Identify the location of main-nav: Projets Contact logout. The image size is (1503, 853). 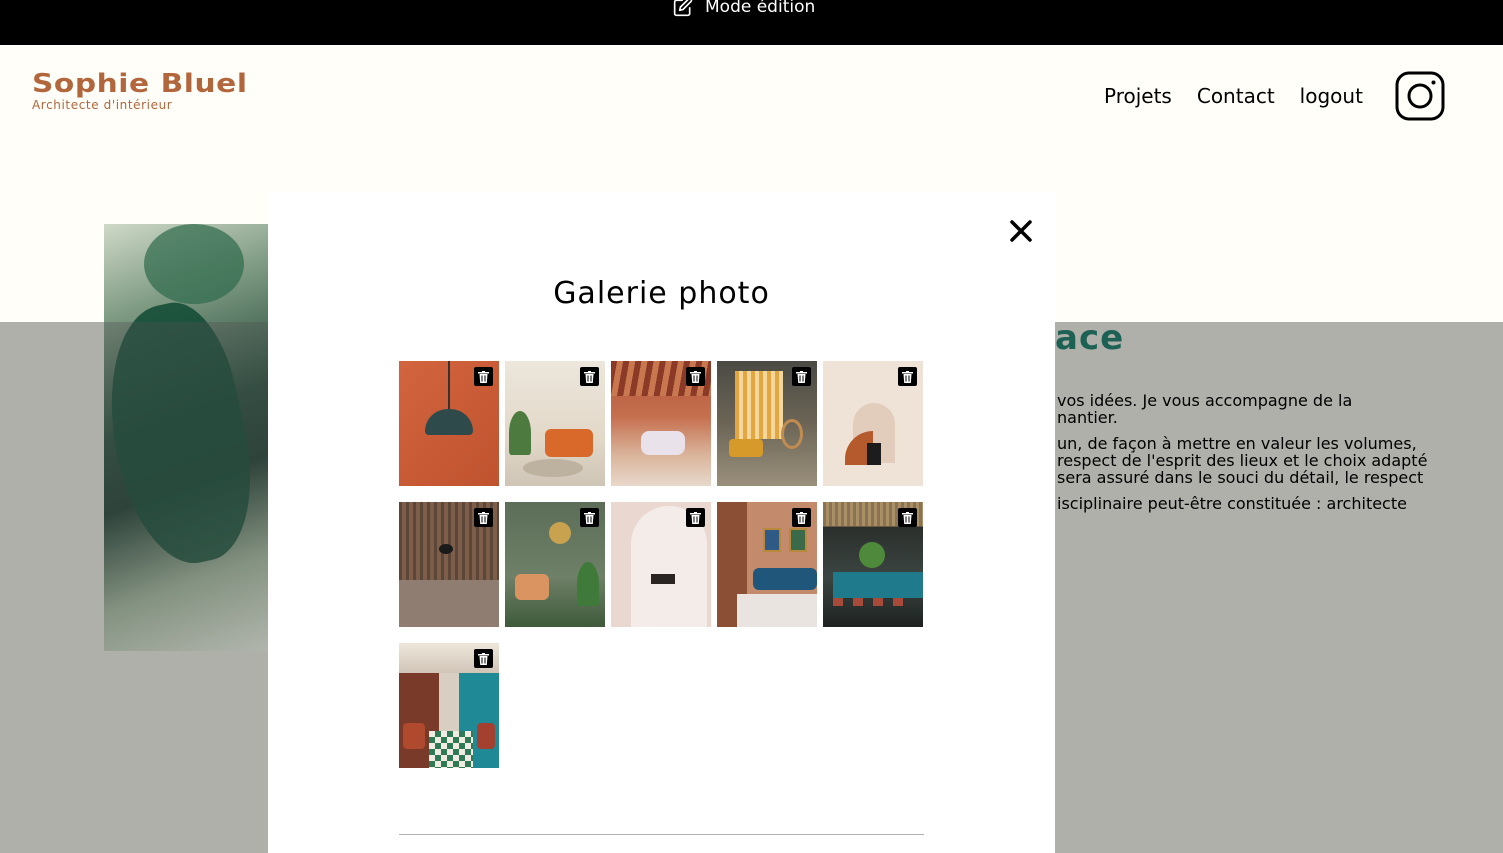
(1233, 96).